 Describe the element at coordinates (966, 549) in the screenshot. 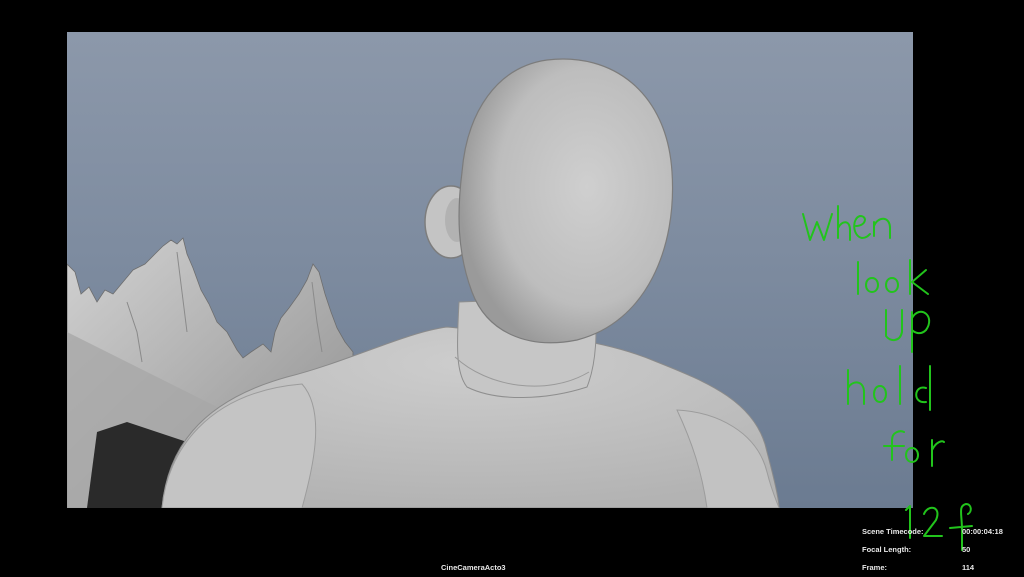

I see `focal-length-value: 50` at that location.